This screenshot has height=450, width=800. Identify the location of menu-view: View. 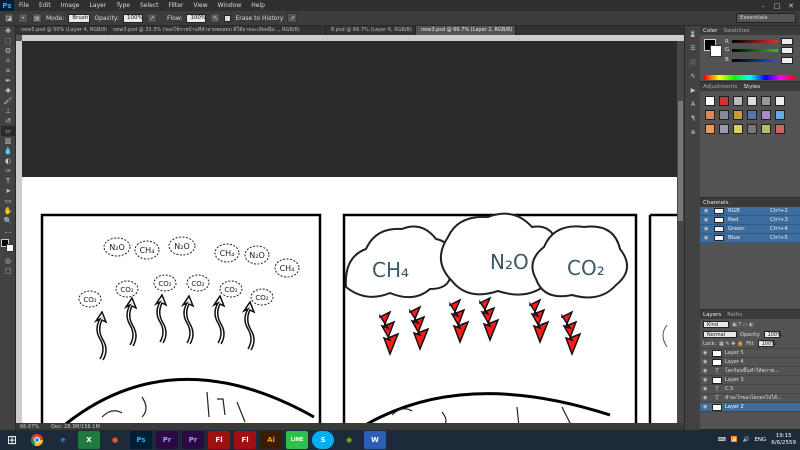
(200, 5).